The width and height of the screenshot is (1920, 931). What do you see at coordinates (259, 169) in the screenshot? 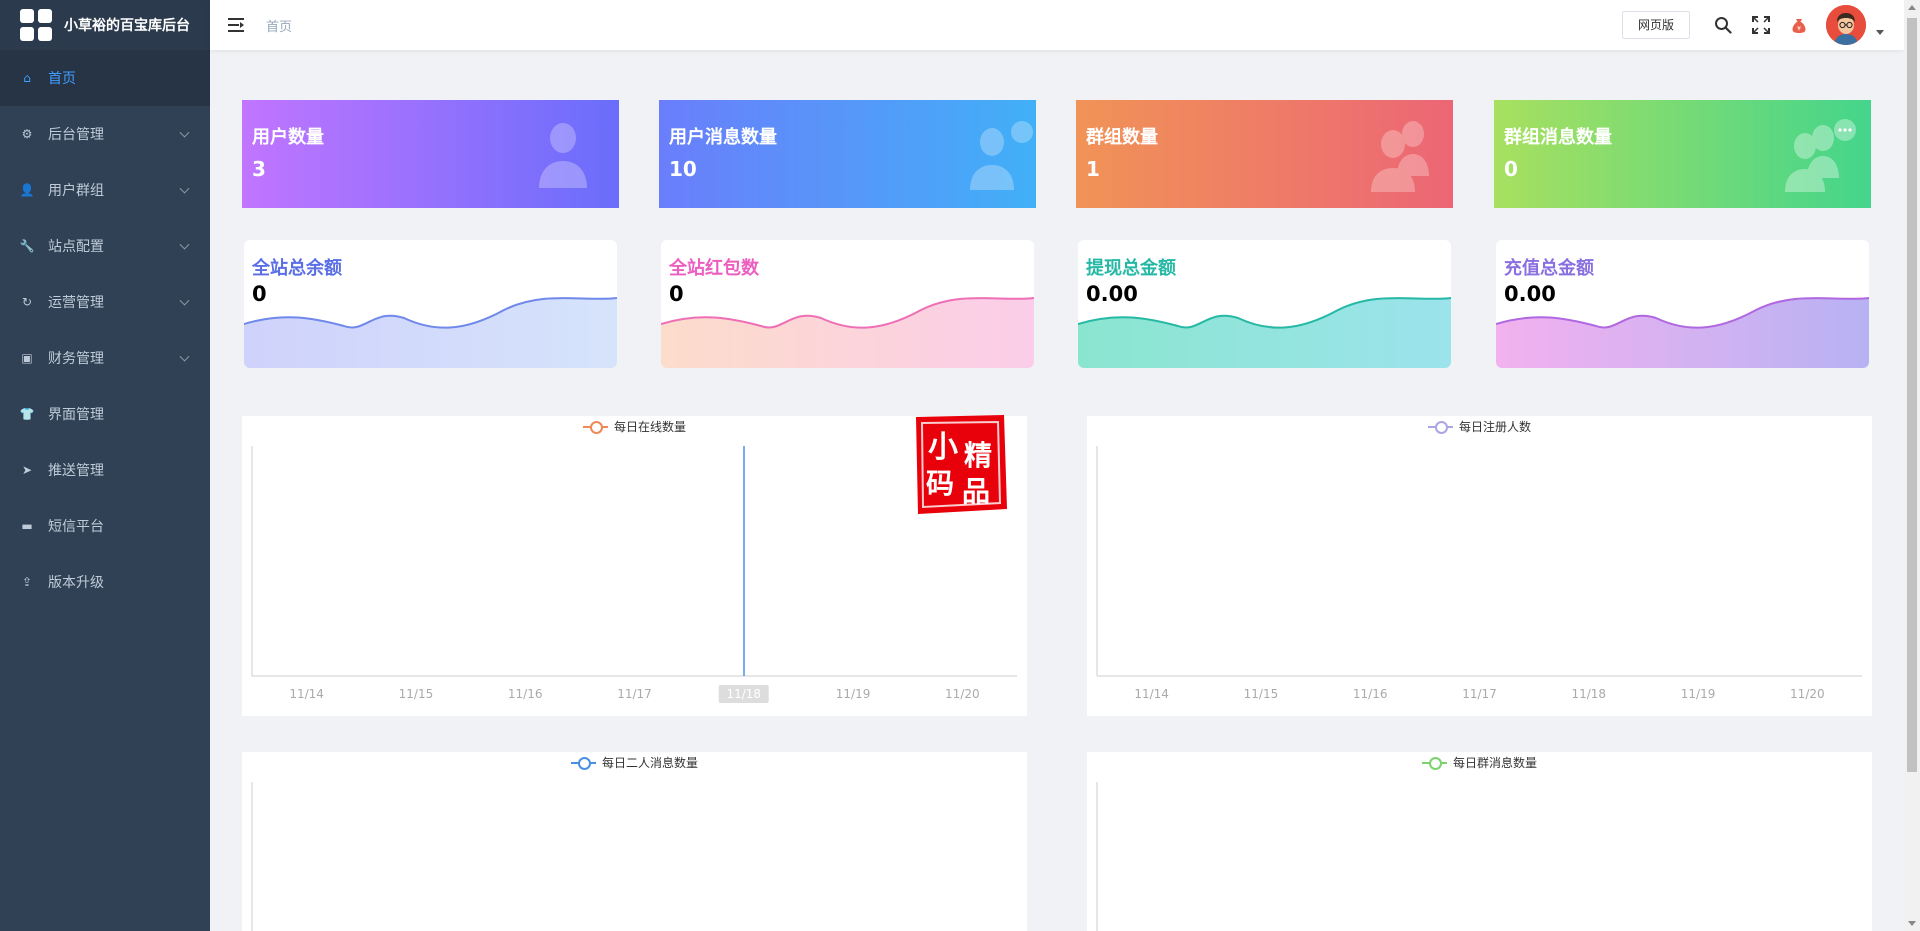
I see `stat-value: 3` at bounding box center [259, 169].